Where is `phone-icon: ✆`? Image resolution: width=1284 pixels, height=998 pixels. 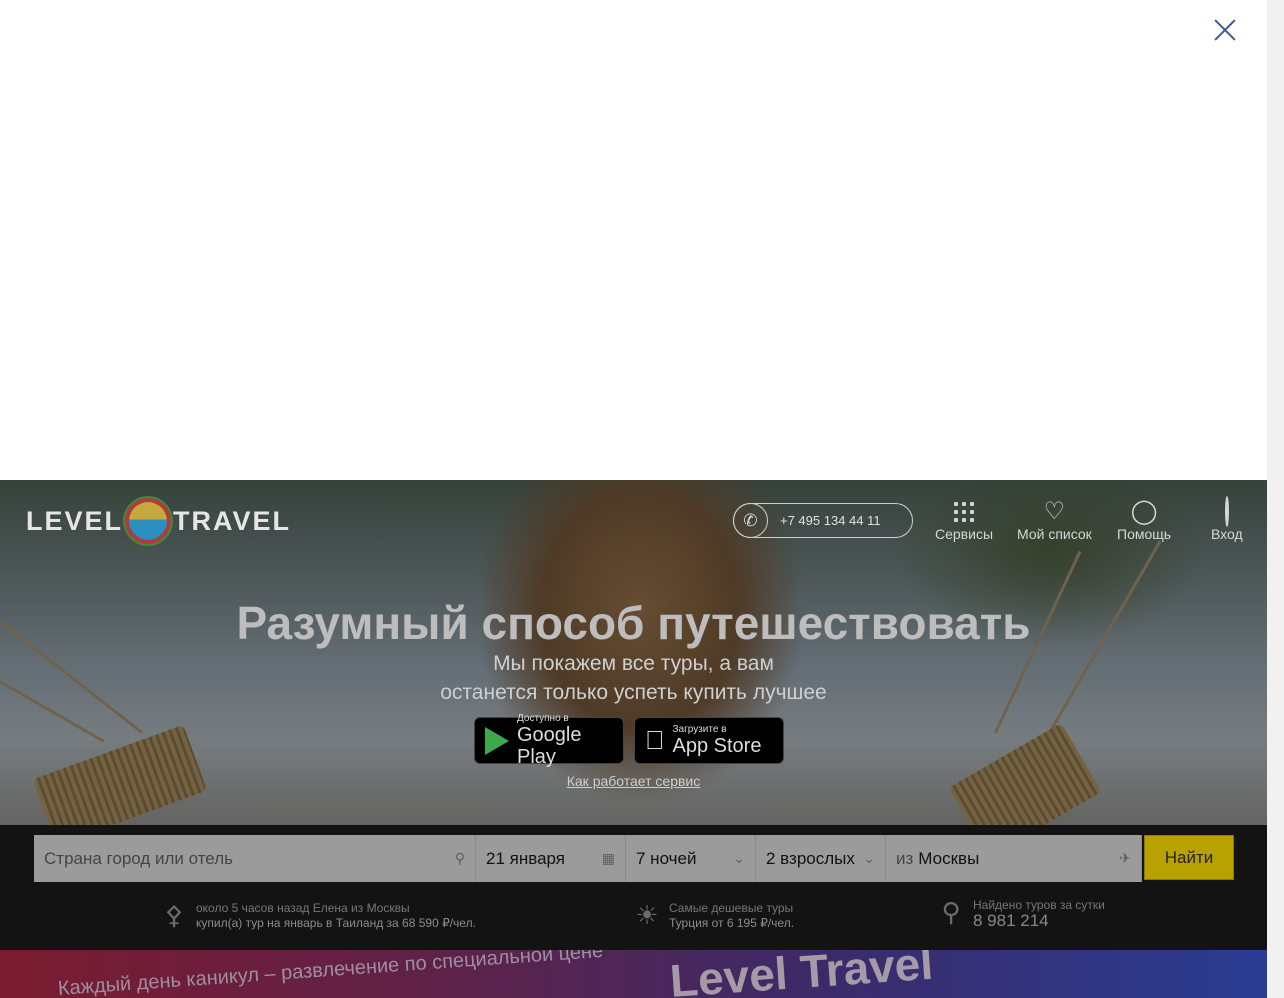
phone-icon: ✆ is located at coordinates (750, 520).